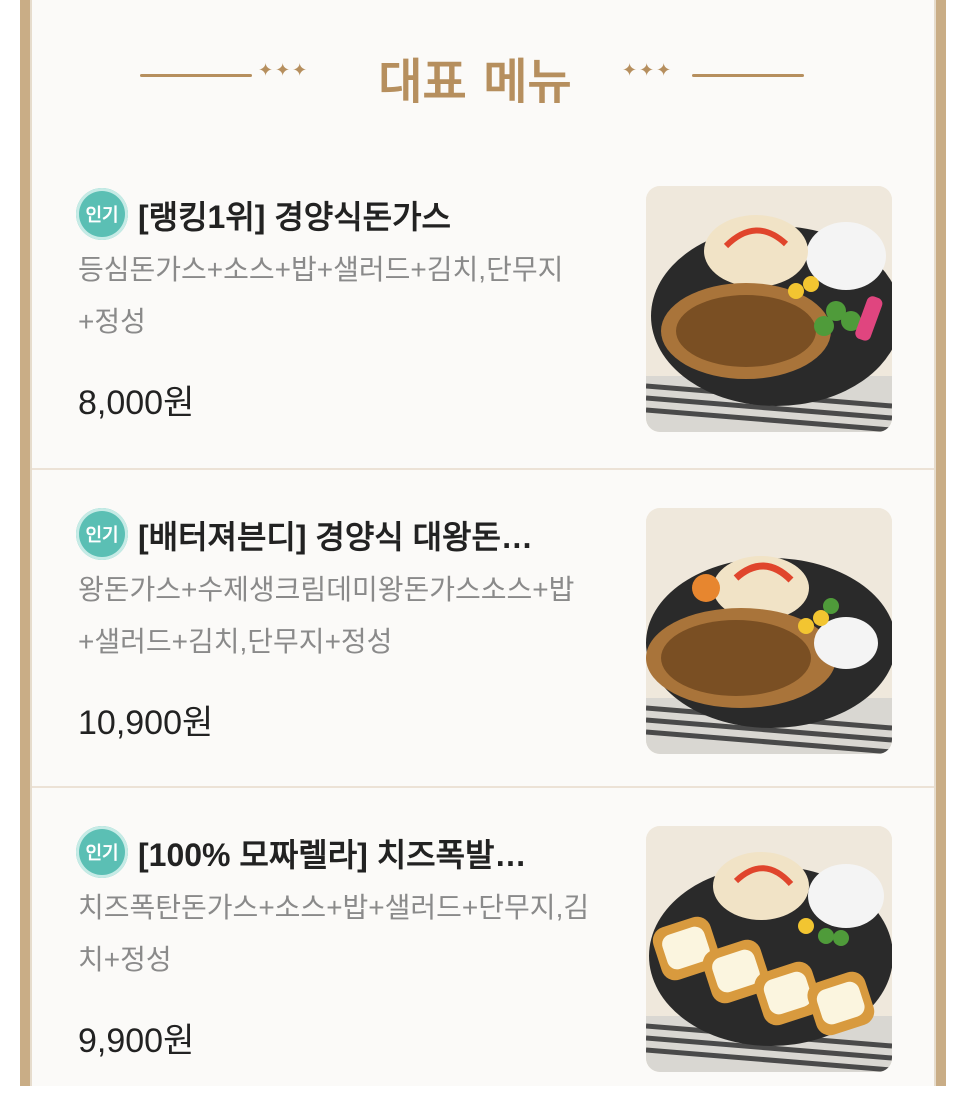 The image size is (966, 1108). What do you see at coordinates (475, 82) in the screenshot?
I see `section-title: 대표 메뉴` at bounding box center [475, 82].